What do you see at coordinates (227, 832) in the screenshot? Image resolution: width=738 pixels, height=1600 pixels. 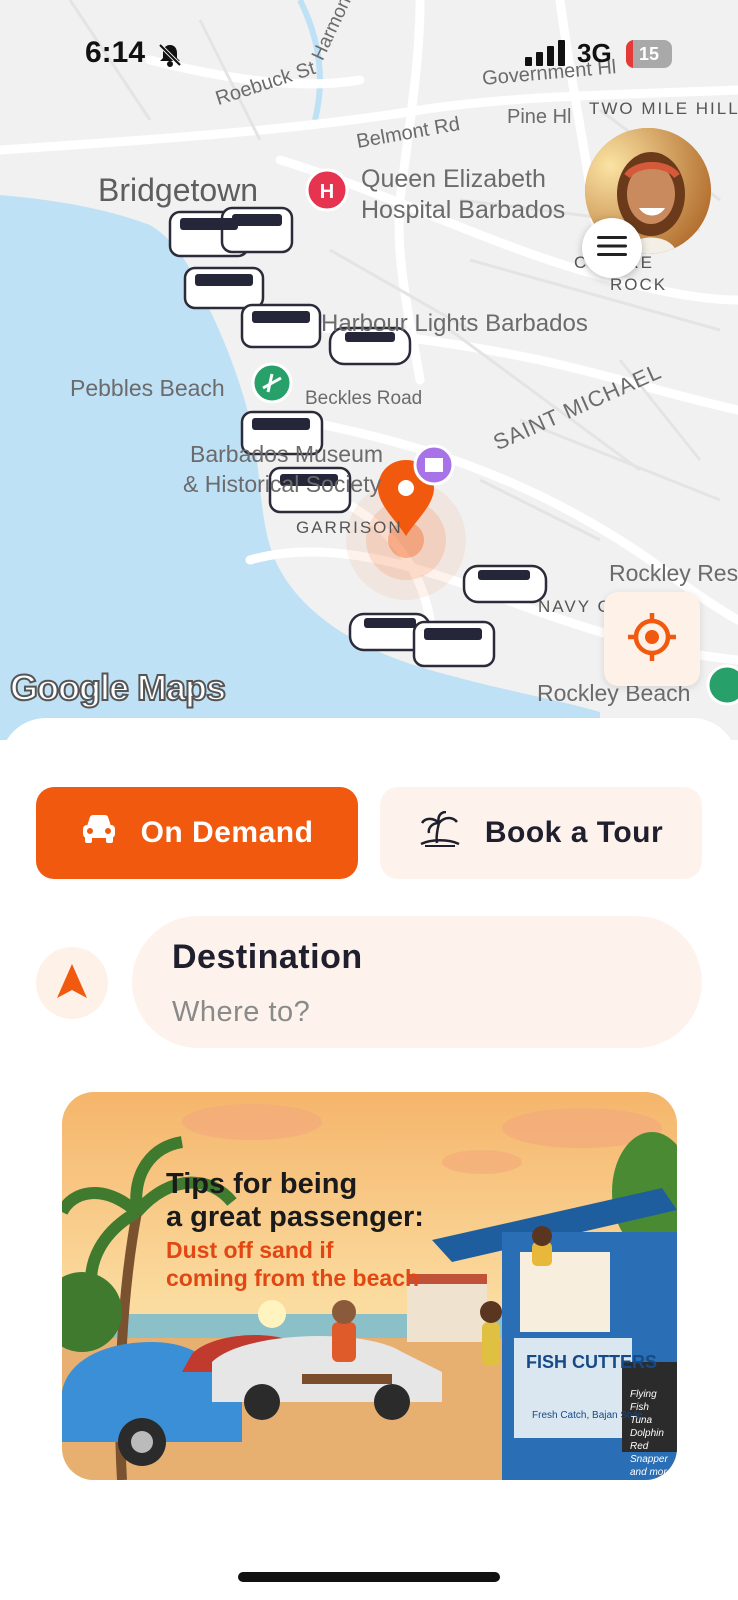 I see `on-demand-label: On Demand` at bounding box center [227, 832].